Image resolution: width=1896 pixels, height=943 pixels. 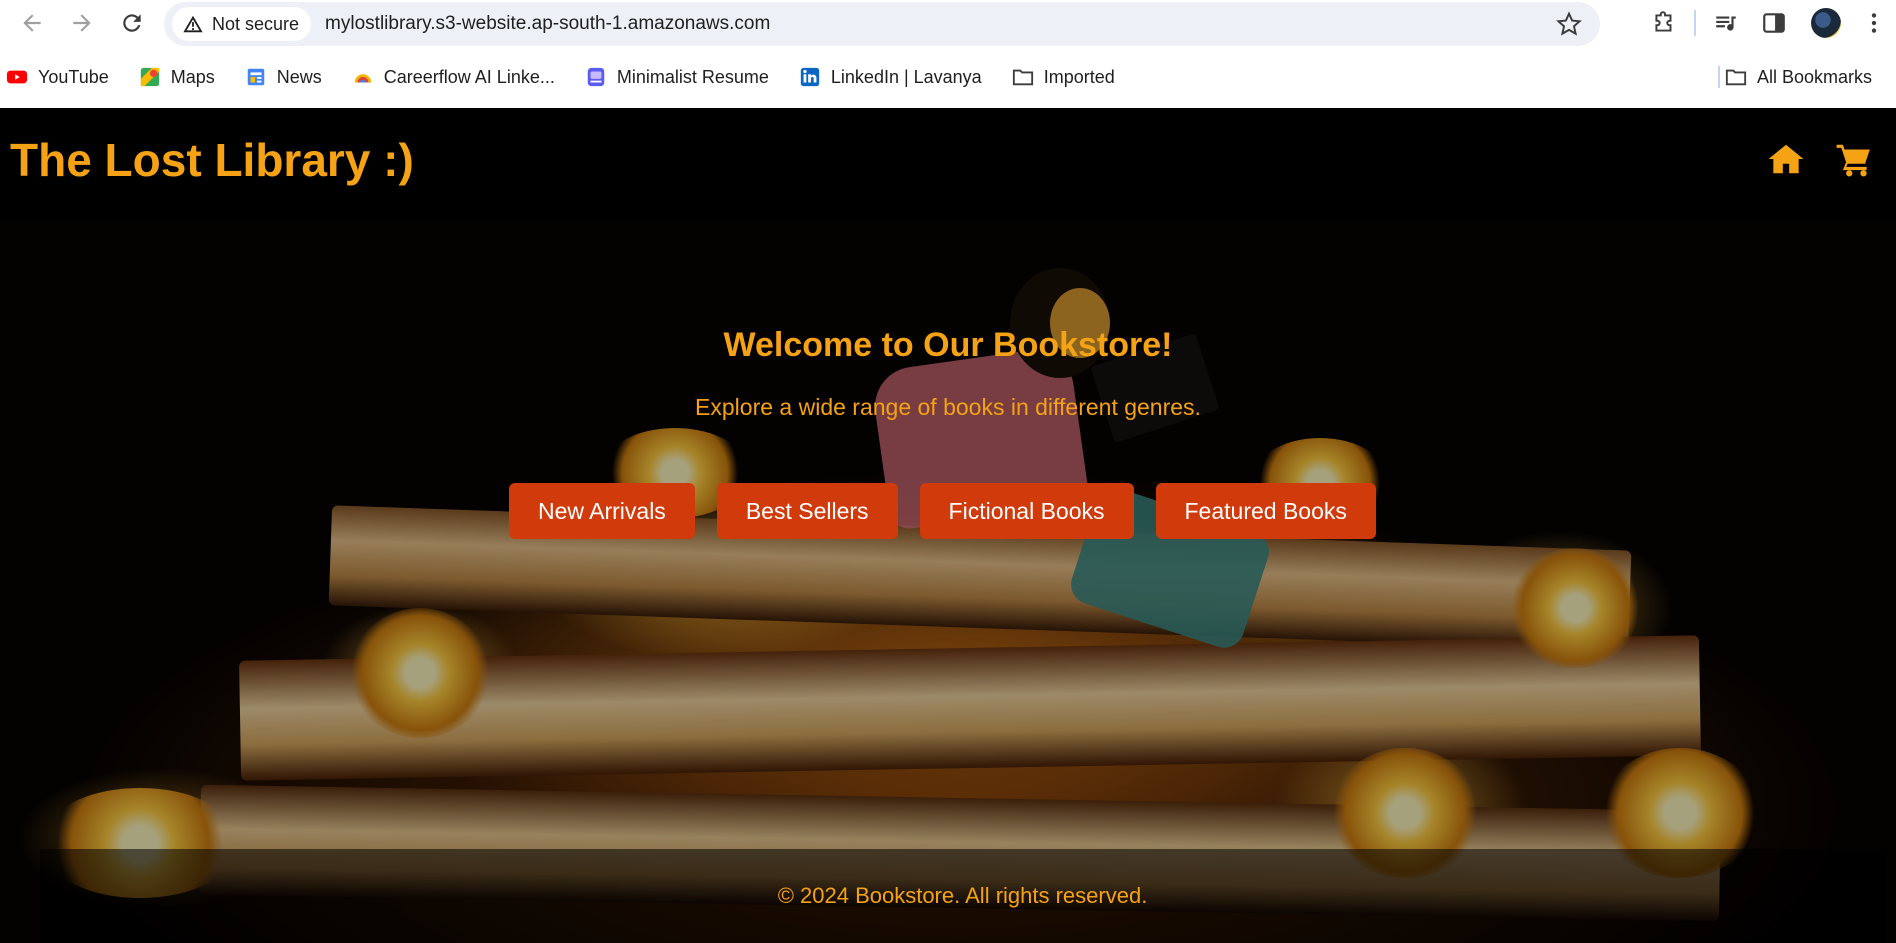 What do you see at coordinates (596, 77) in the screenshot?
I see `resume-icon` at bounding box center [596, 77].